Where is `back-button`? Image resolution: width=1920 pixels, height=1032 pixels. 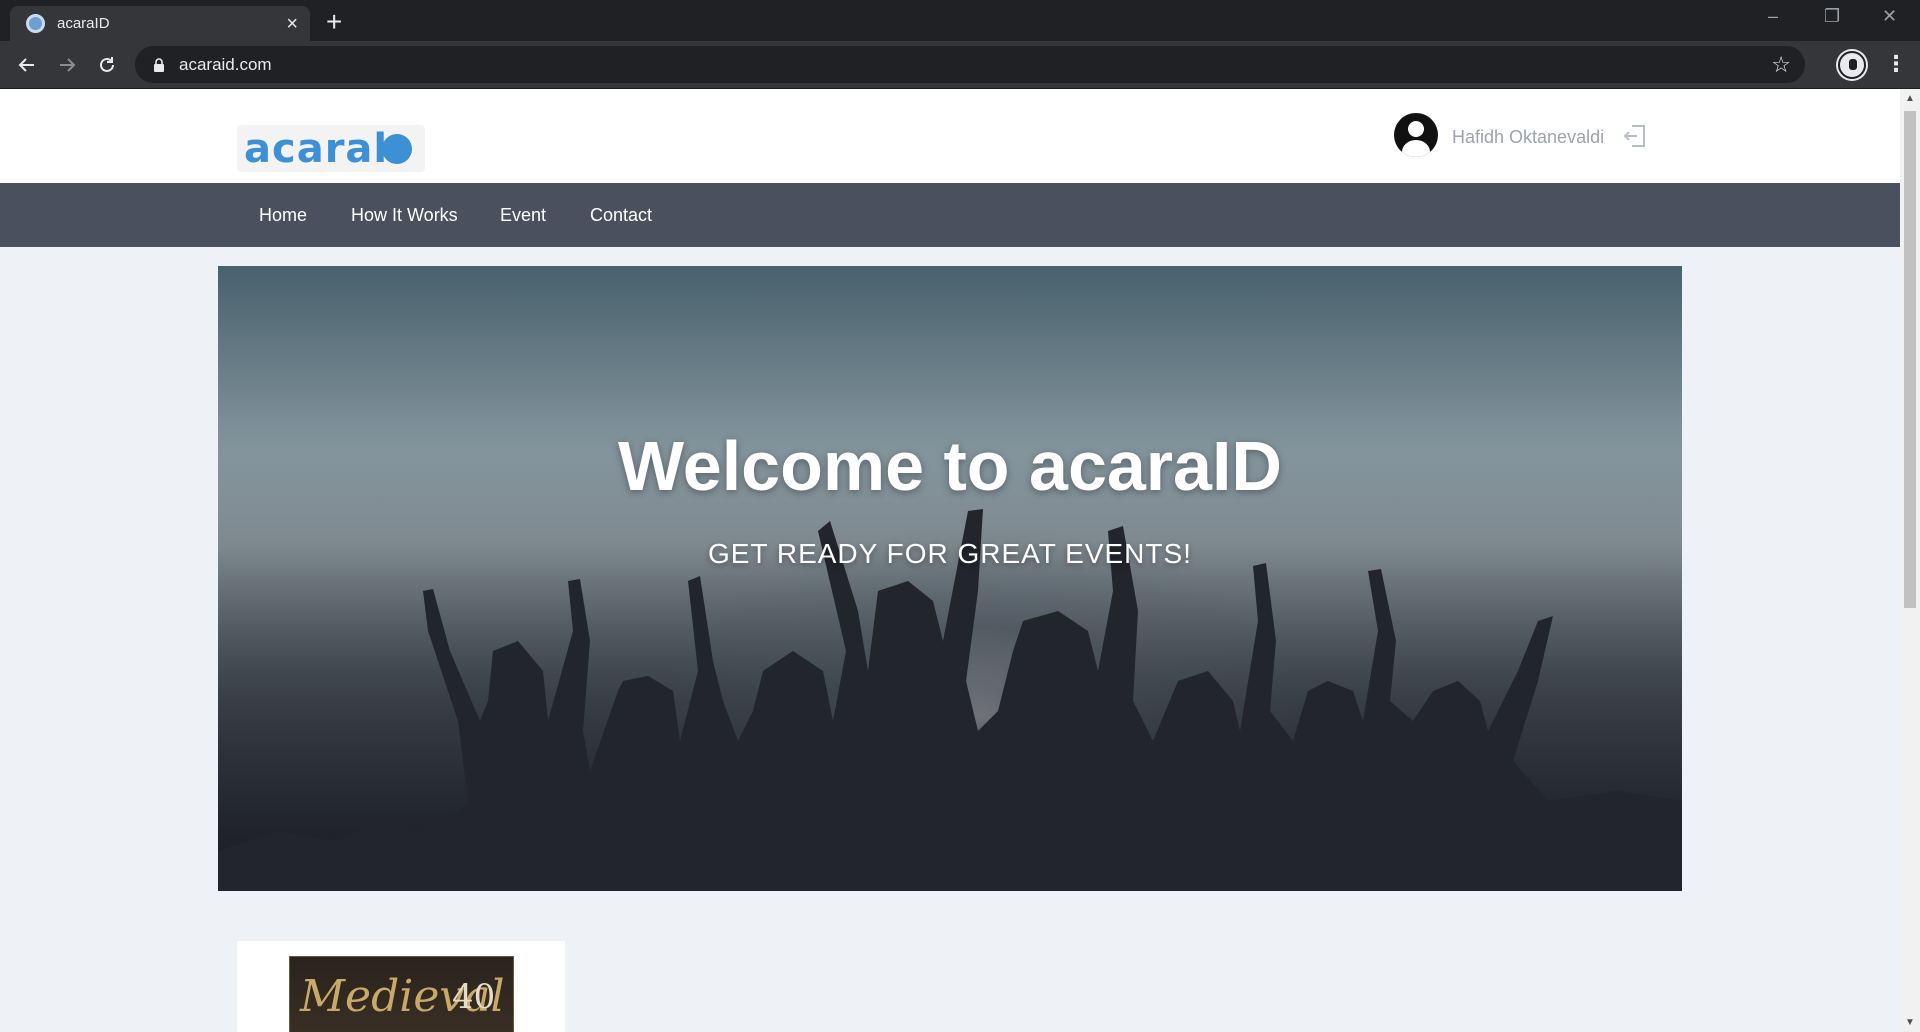 back-button is located at coordinates (27, 65).